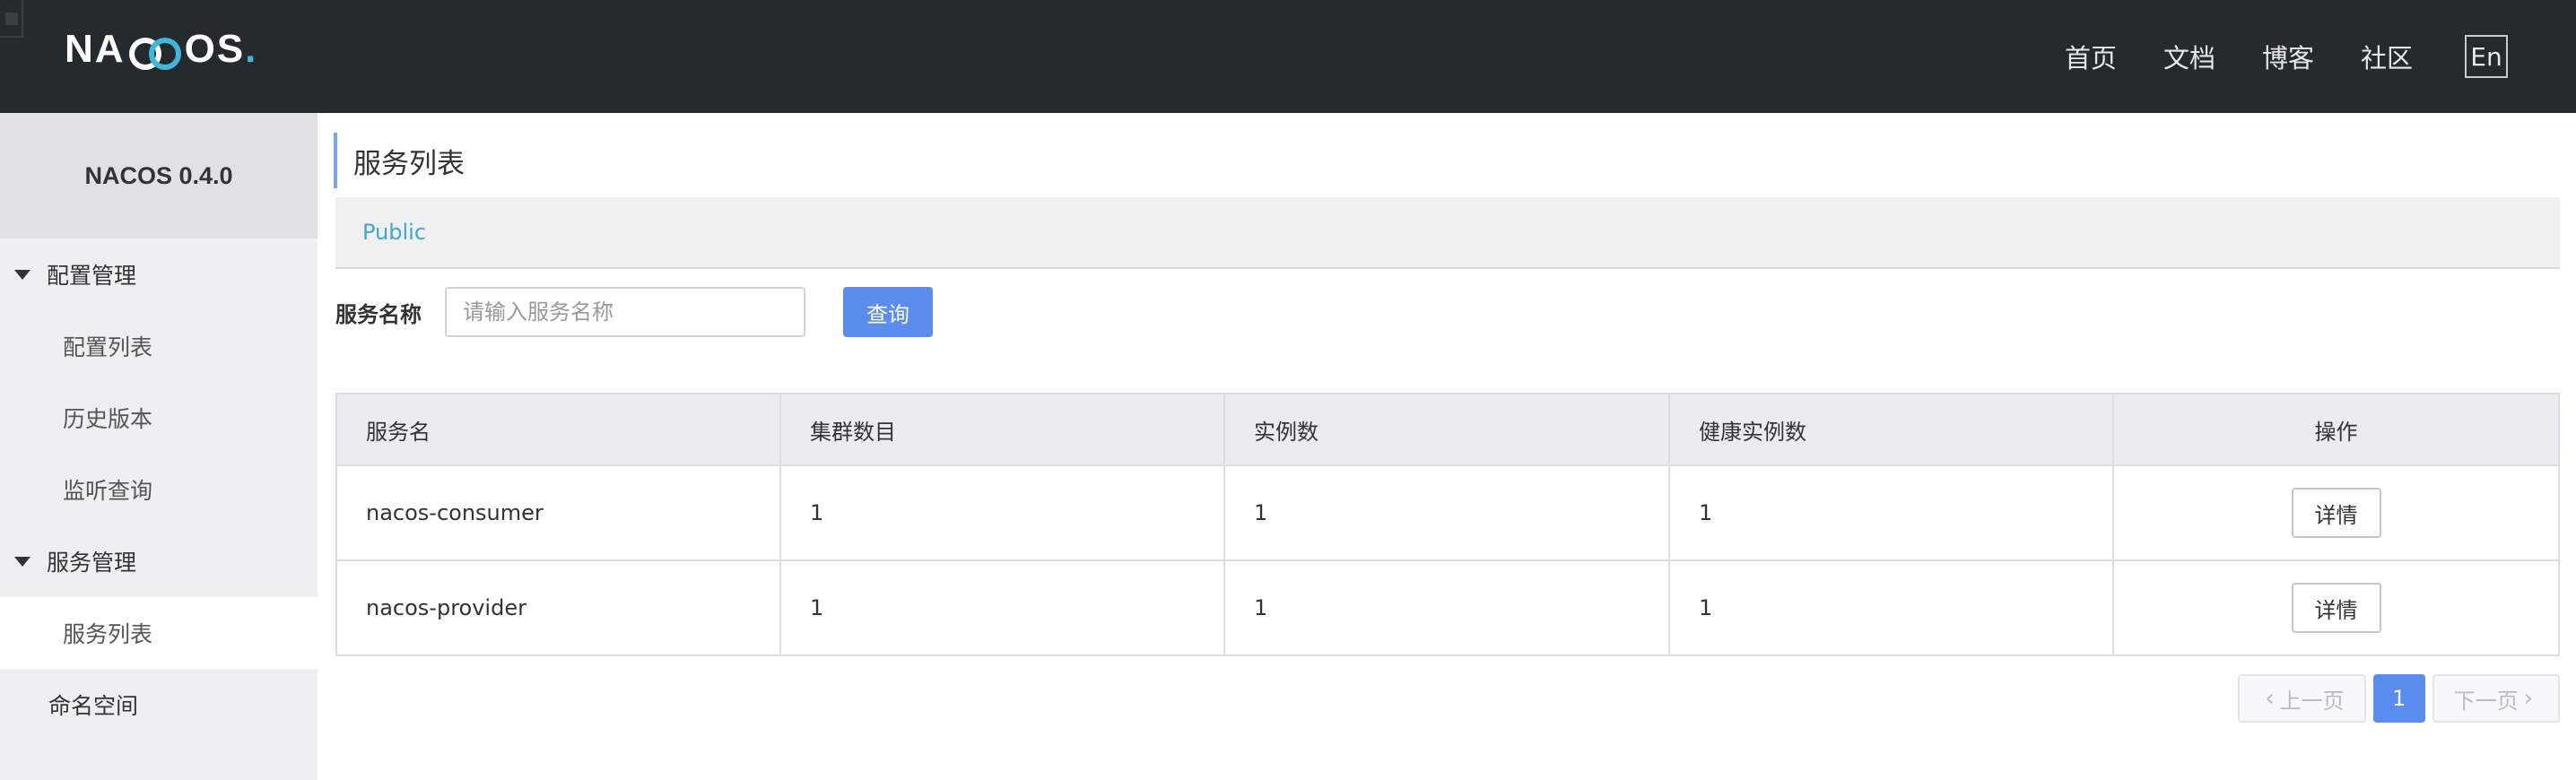 The image size is (2576, 780). What do you see at coordinates (2189, 57) in the screenshot?
I see `nav-docs: 文档` at bounding box center [2189, 57].